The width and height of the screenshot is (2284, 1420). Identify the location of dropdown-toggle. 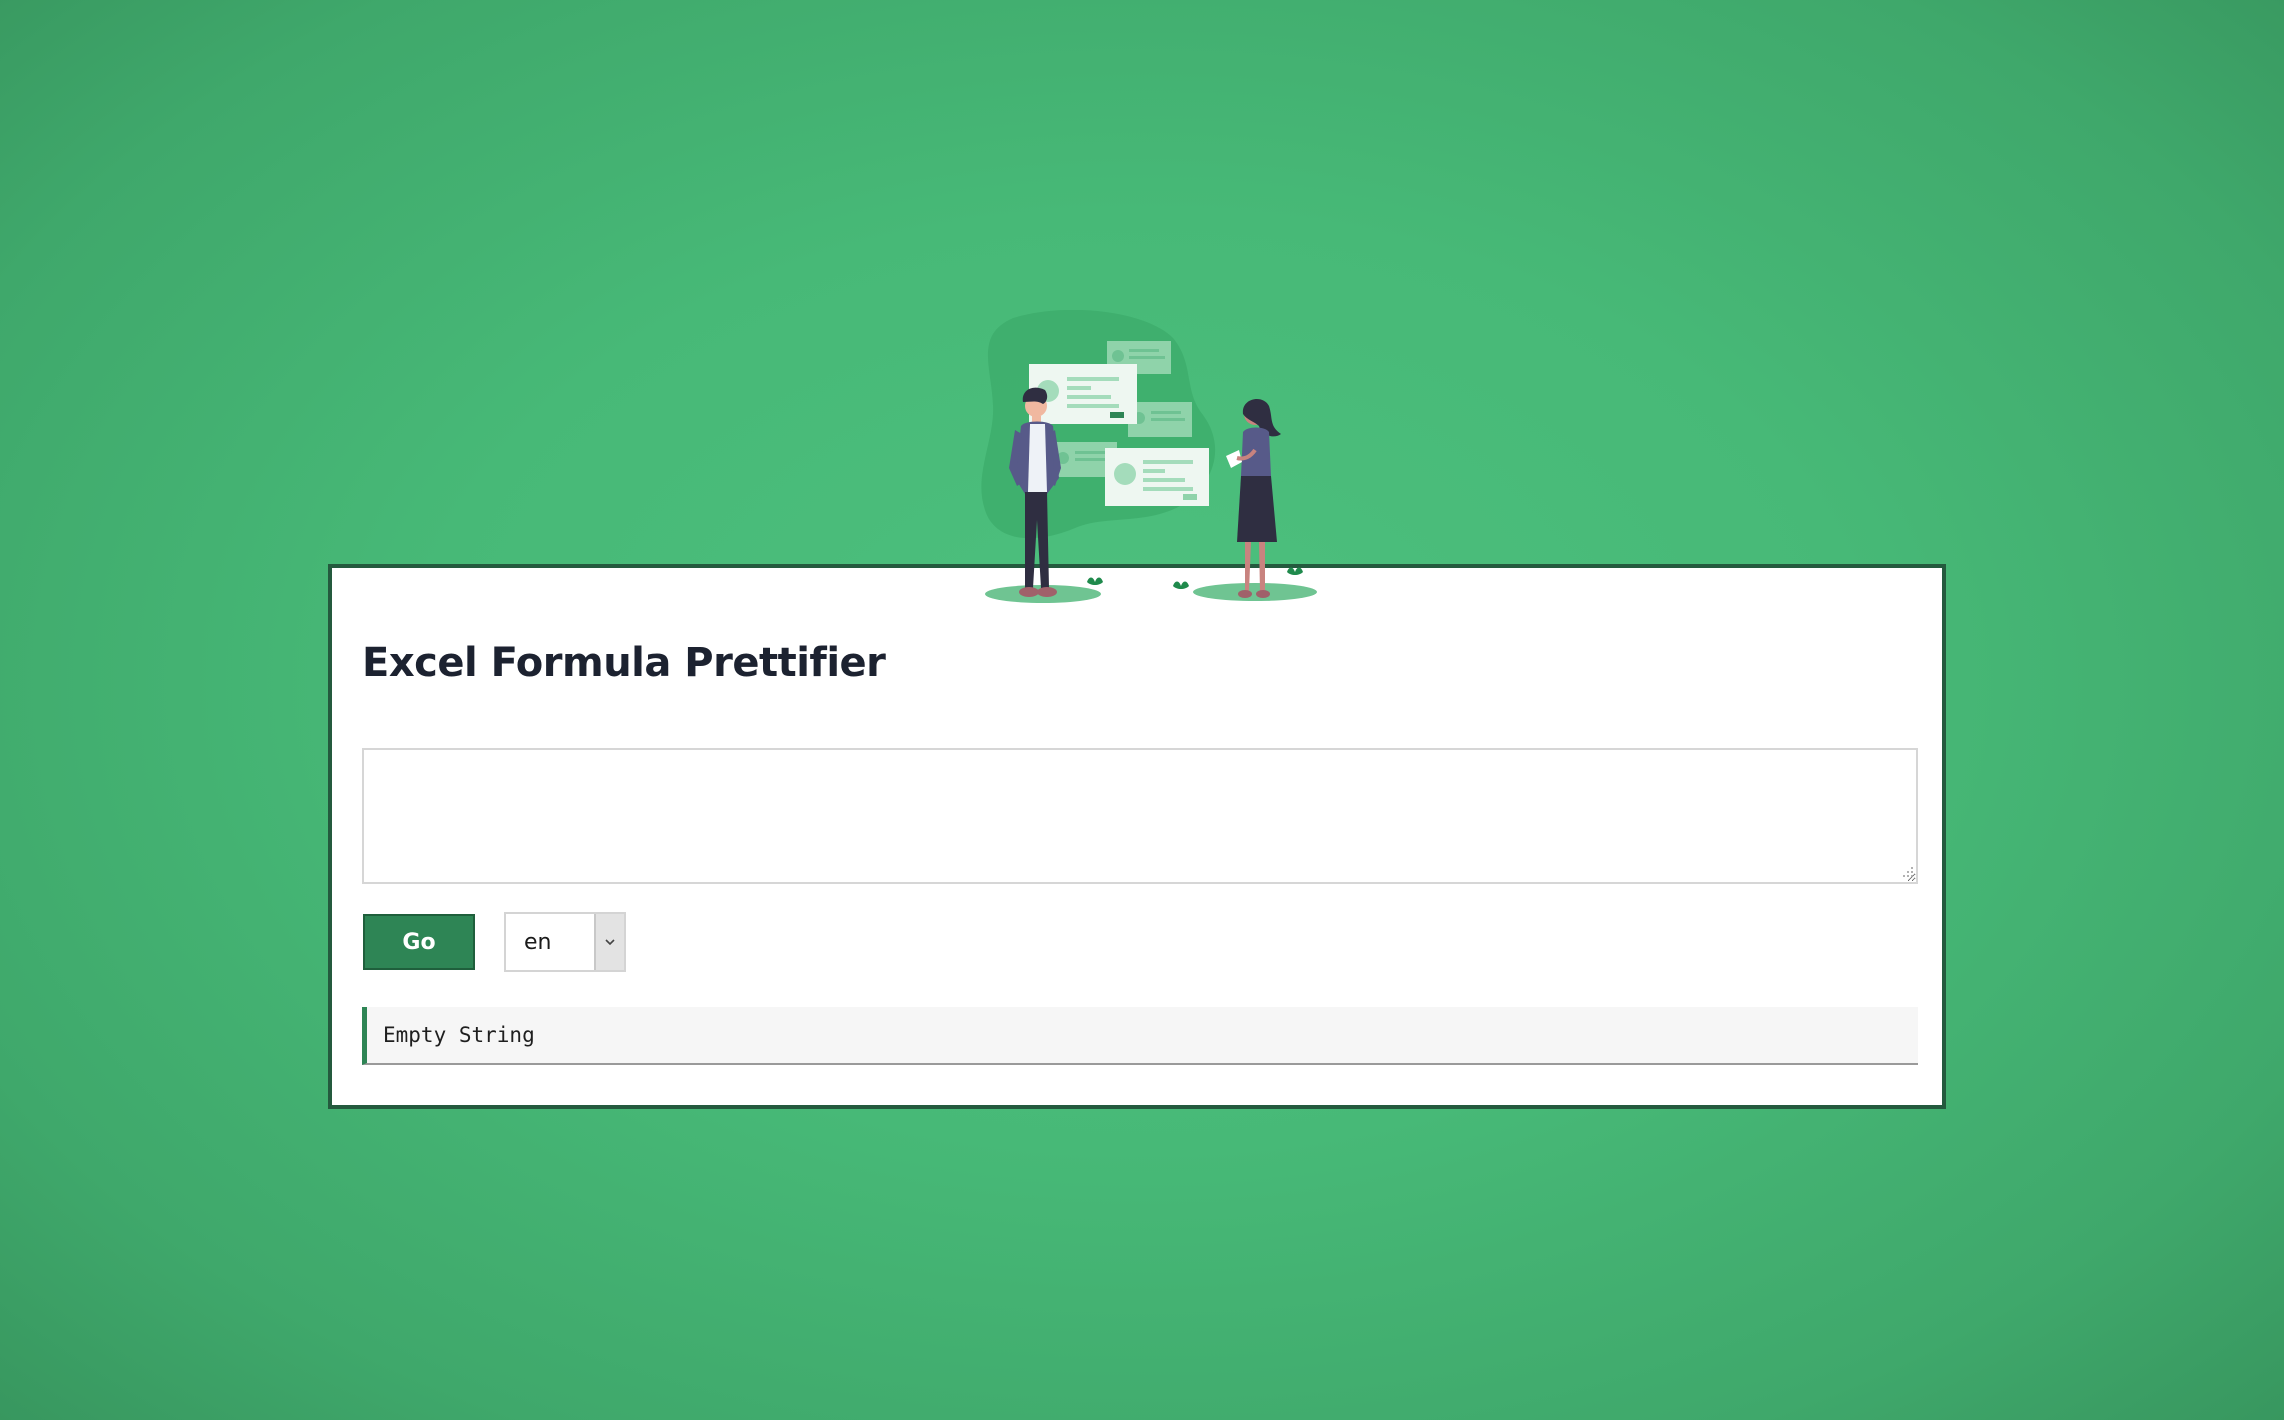
(609, 942).